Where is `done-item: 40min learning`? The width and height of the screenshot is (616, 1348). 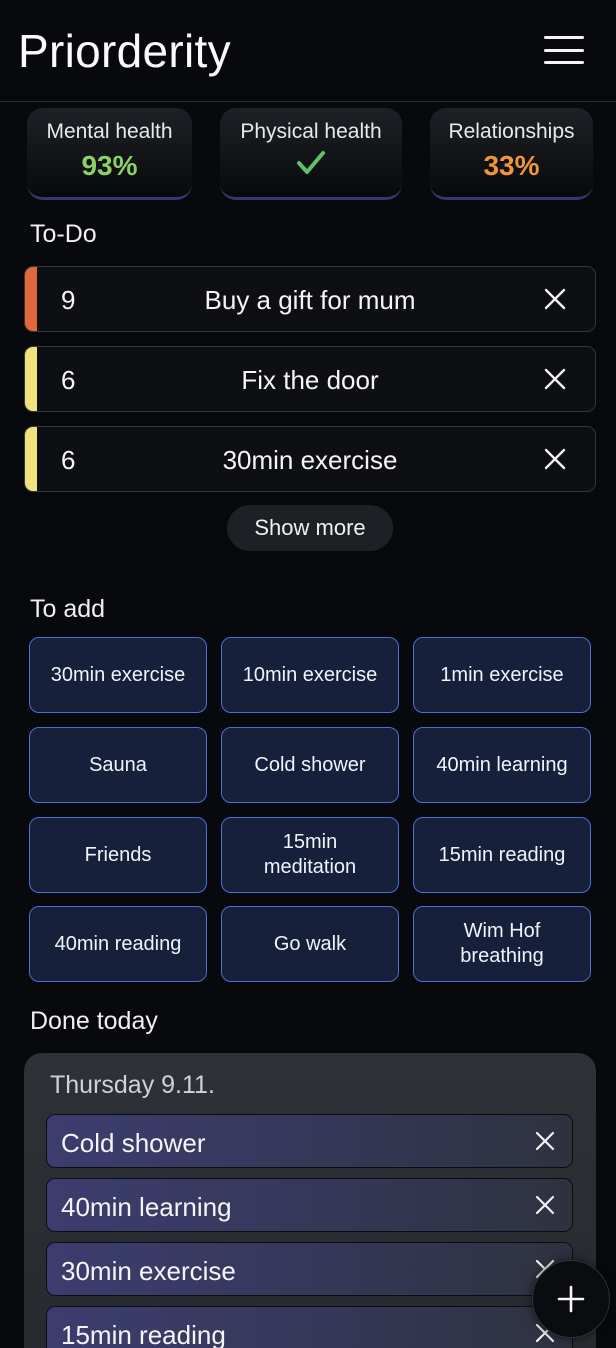 done-item: 40min learning is located at coordinates (309, 1205).